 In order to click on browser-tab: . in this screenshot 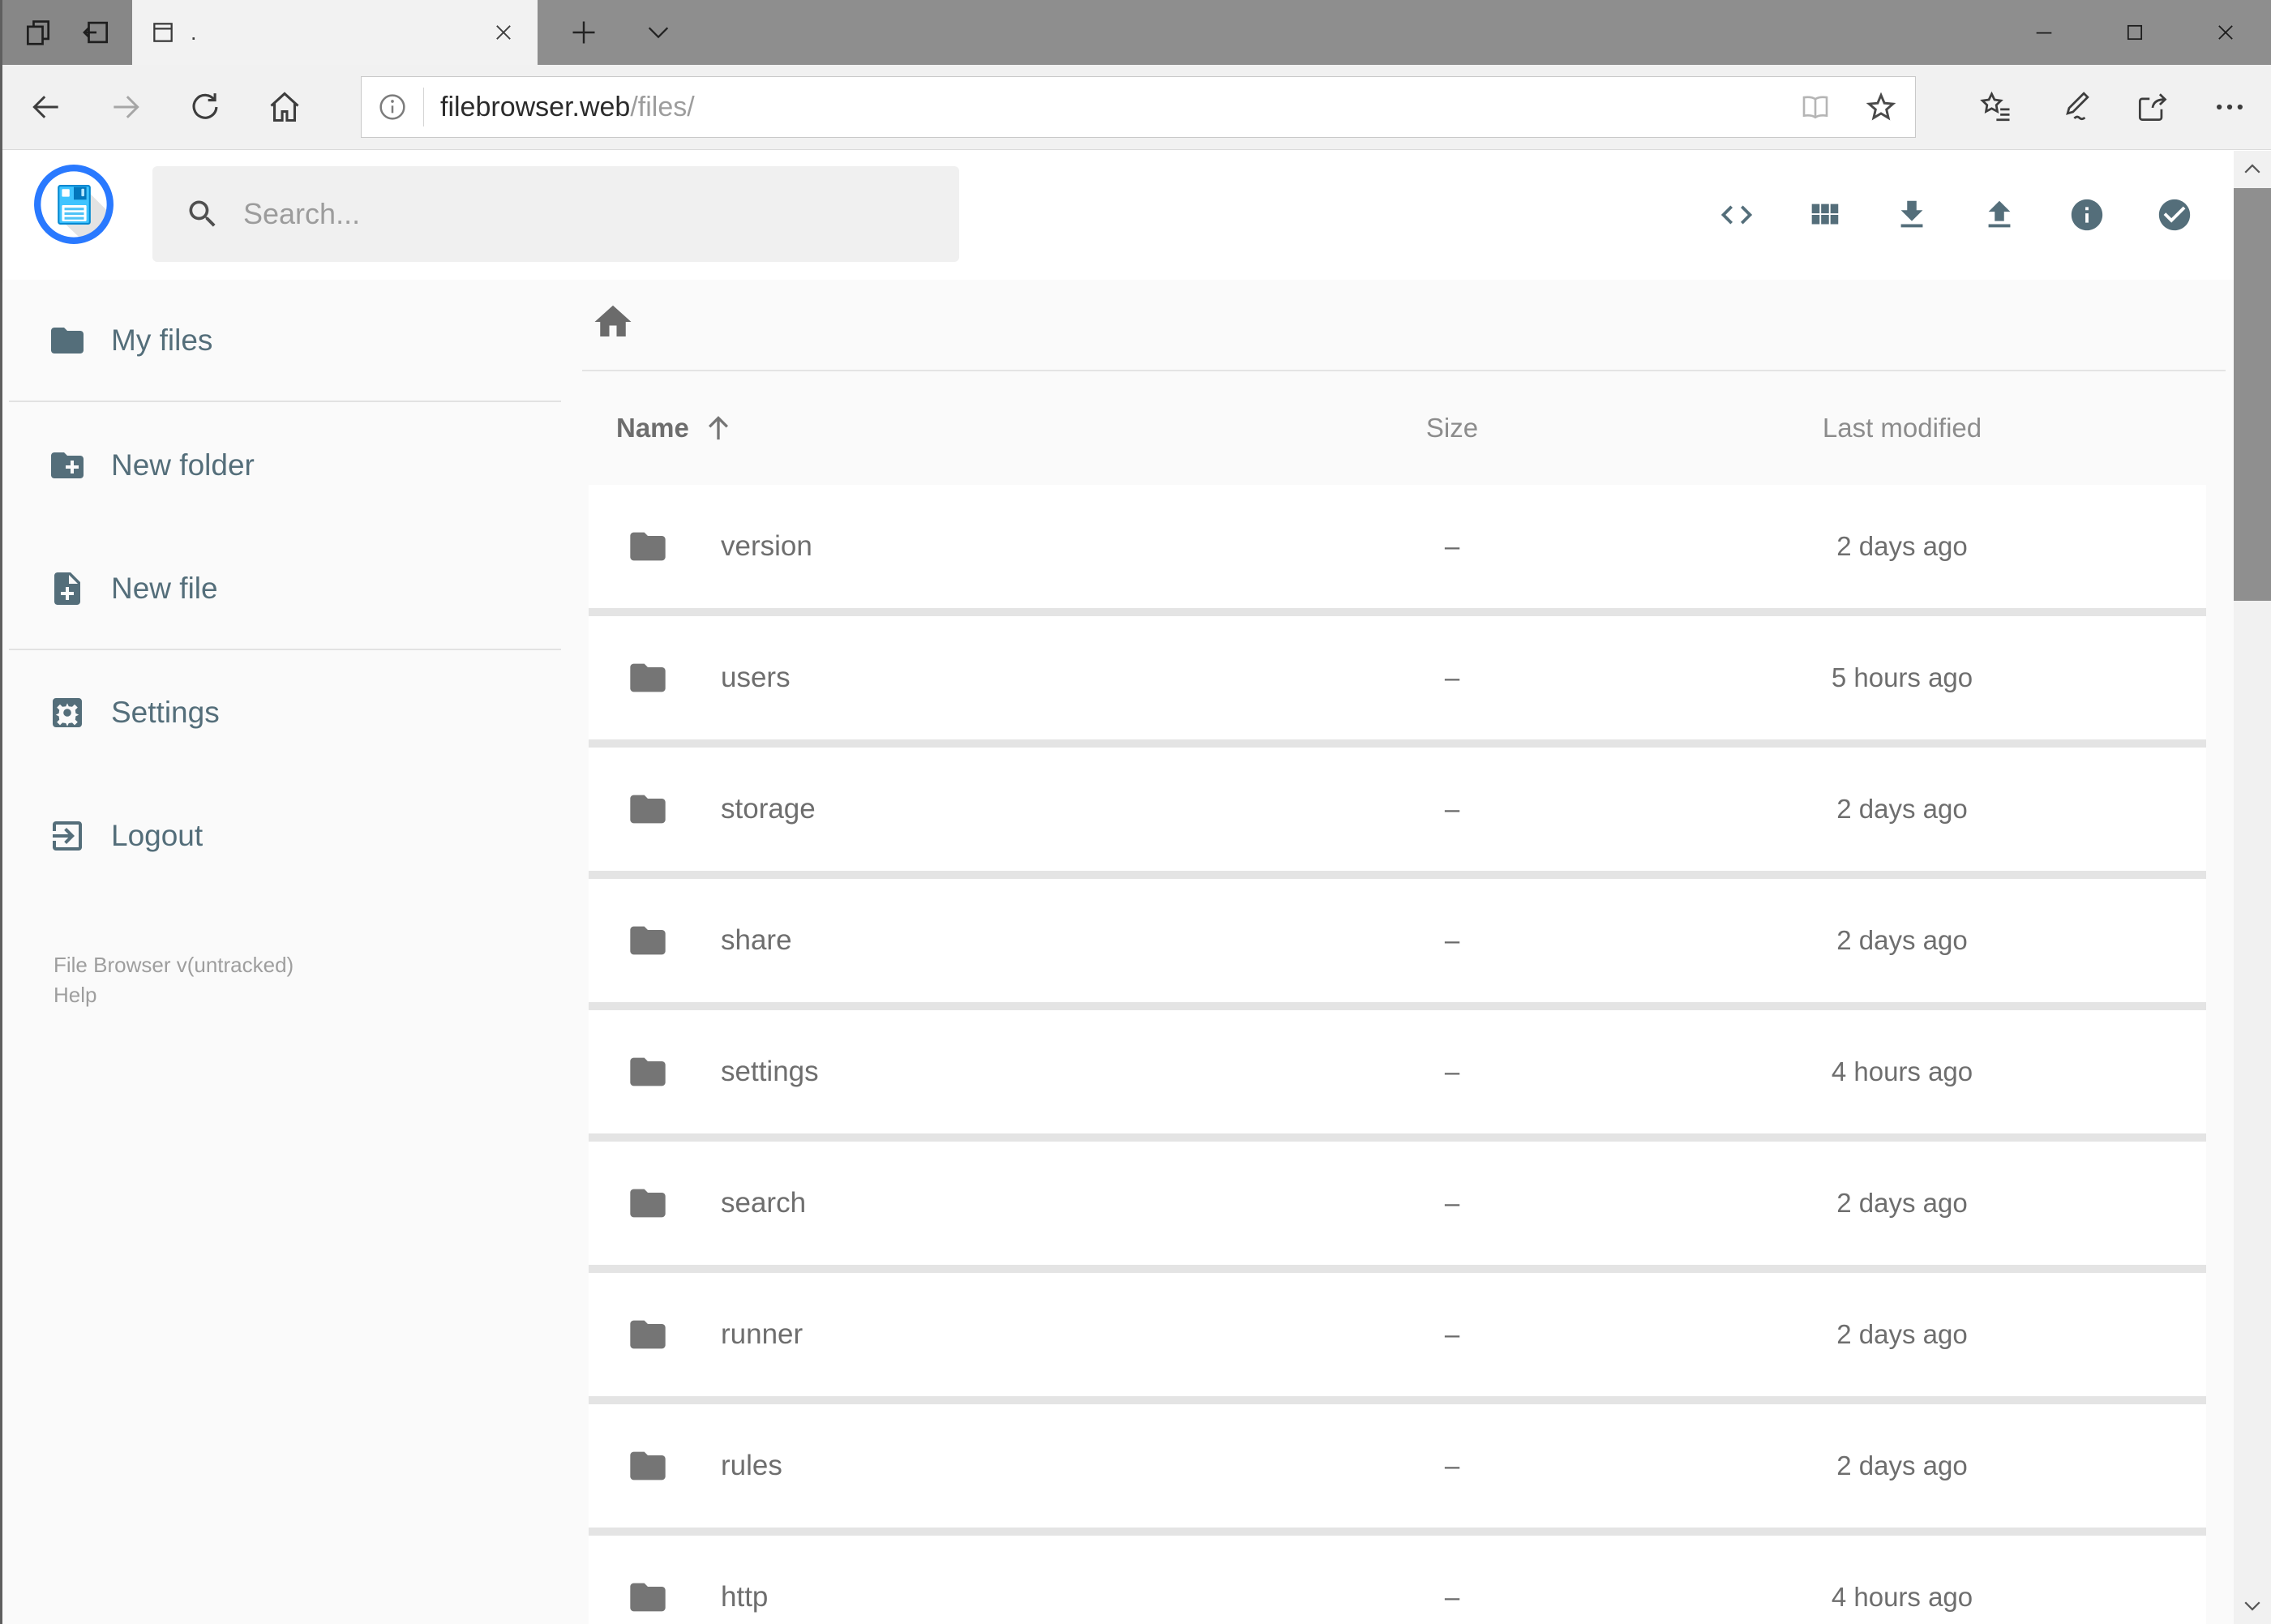, I will do `click(335, 33)`.